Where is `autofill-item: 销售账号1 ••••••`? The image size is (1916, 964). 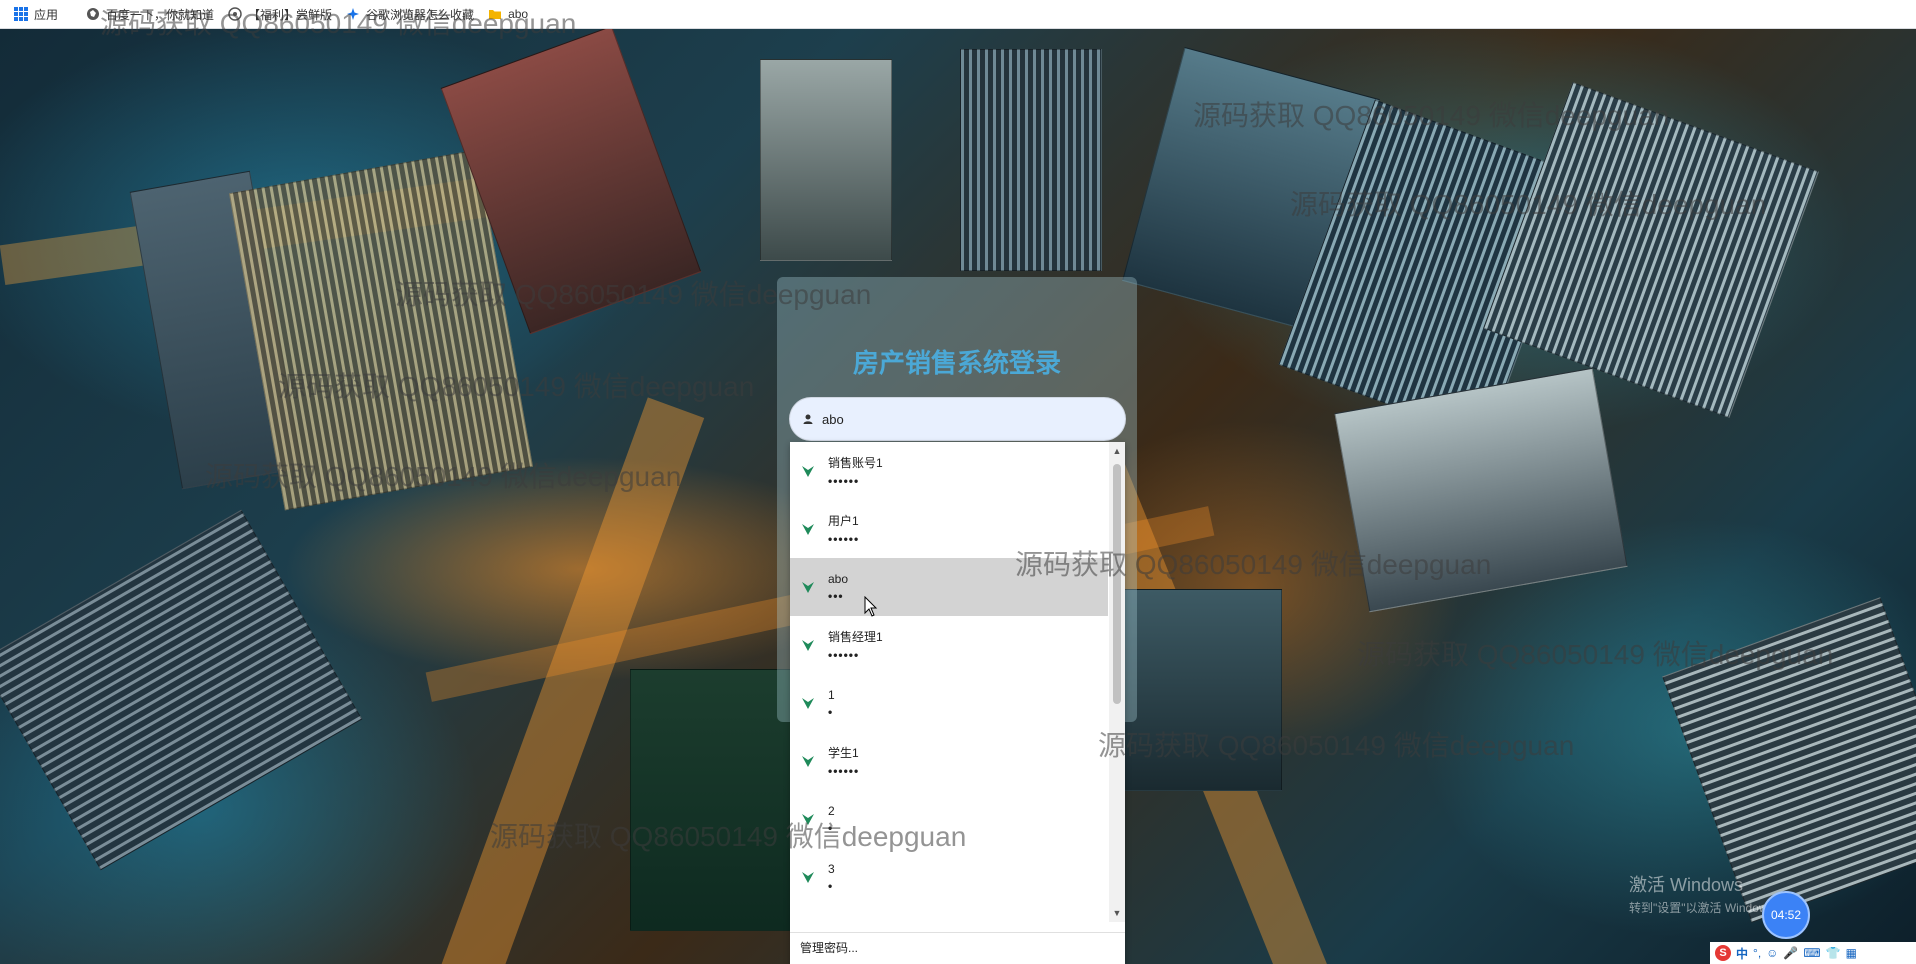 autofill-item: 销售账号1 •••••• is located at coordinates (949, 471).